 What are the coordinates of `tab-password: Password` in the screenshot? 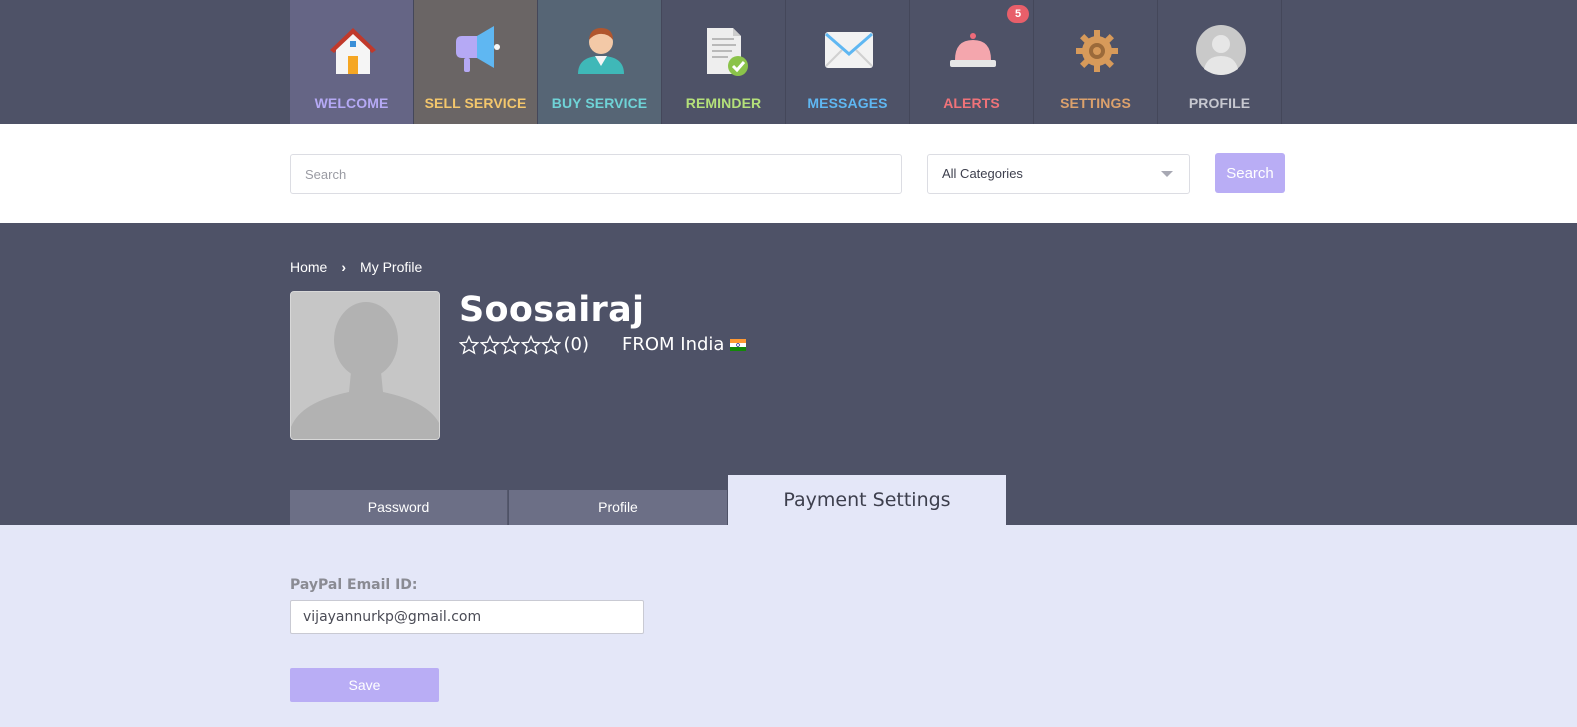 It's located at (399, 507).